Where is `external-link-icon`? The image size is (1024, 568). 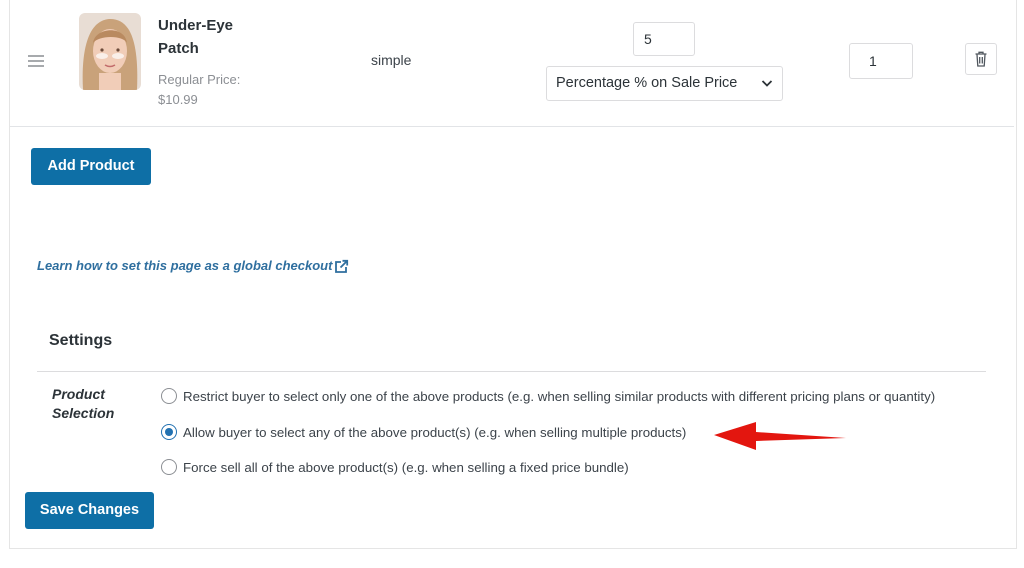
external-link-icon is located at coordinates (341, 267).